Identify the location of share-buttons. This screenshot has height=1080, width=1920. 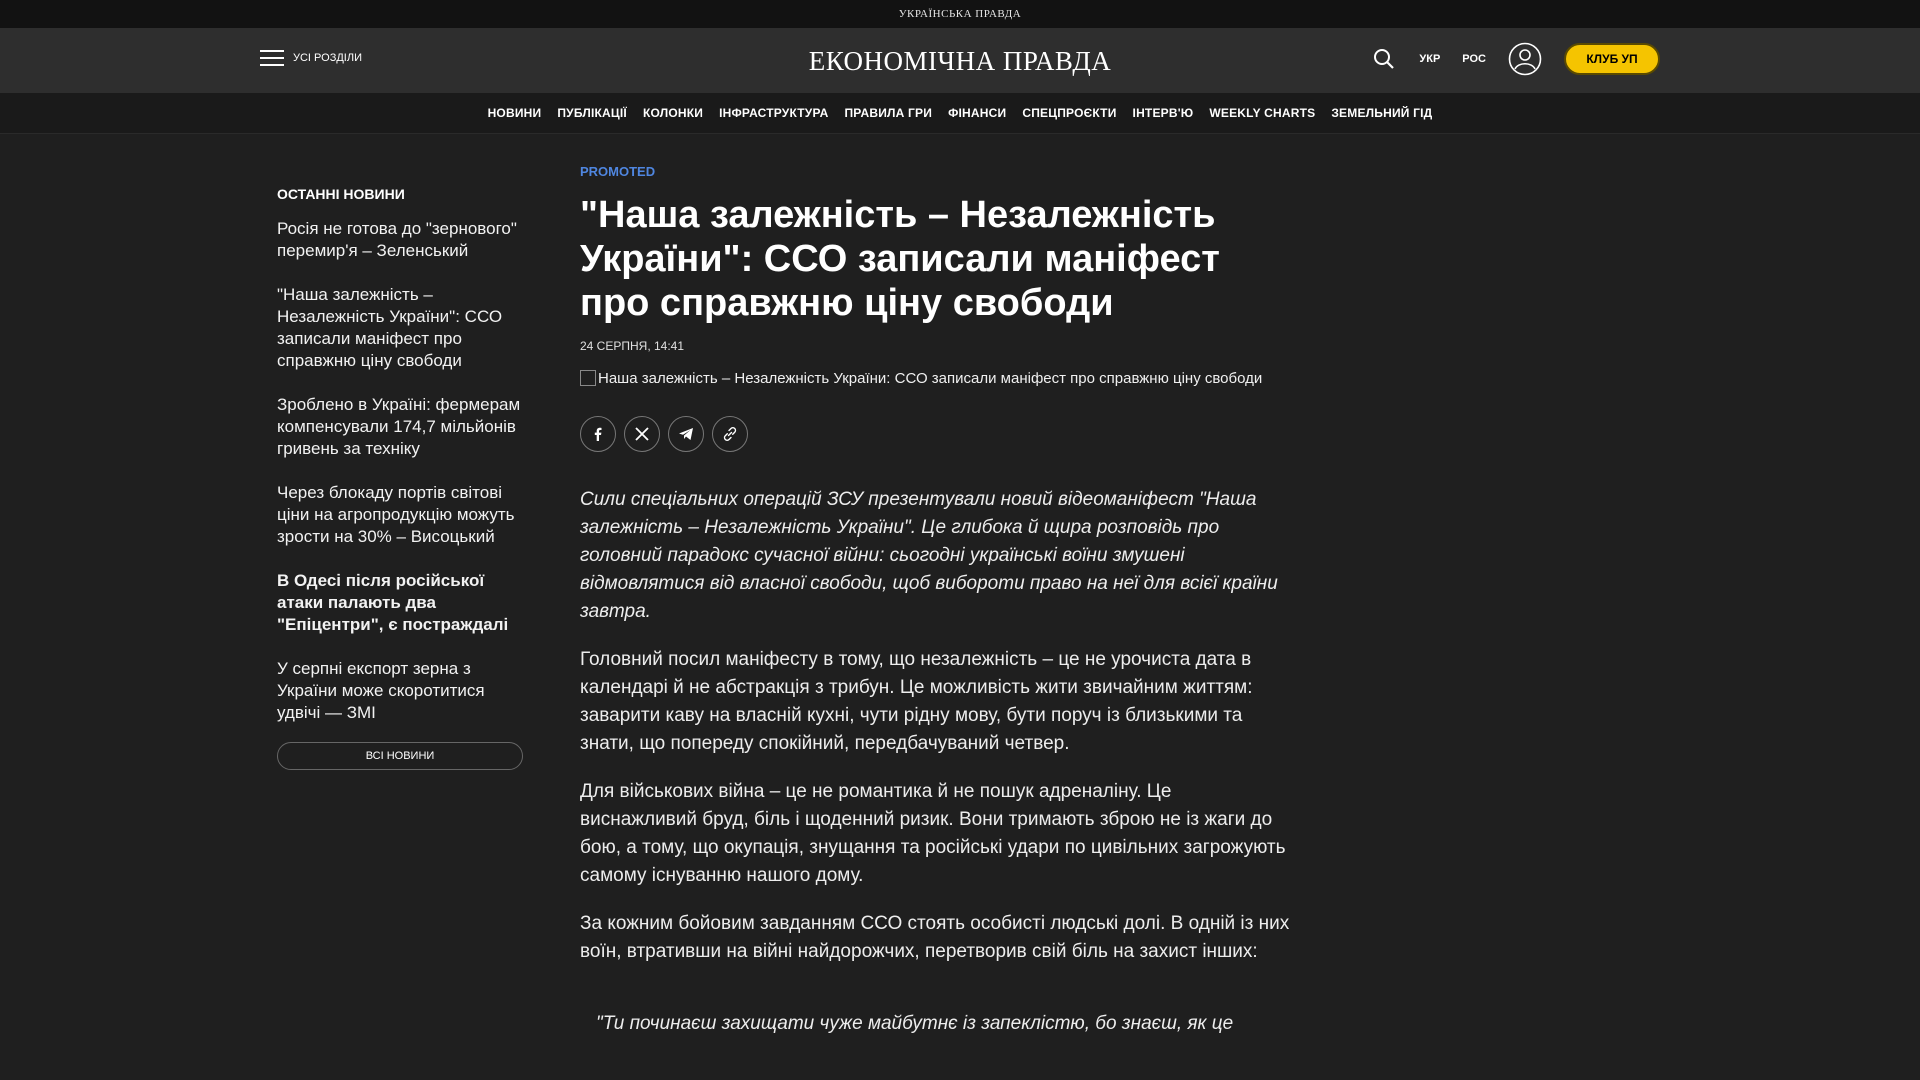
(935, 434).